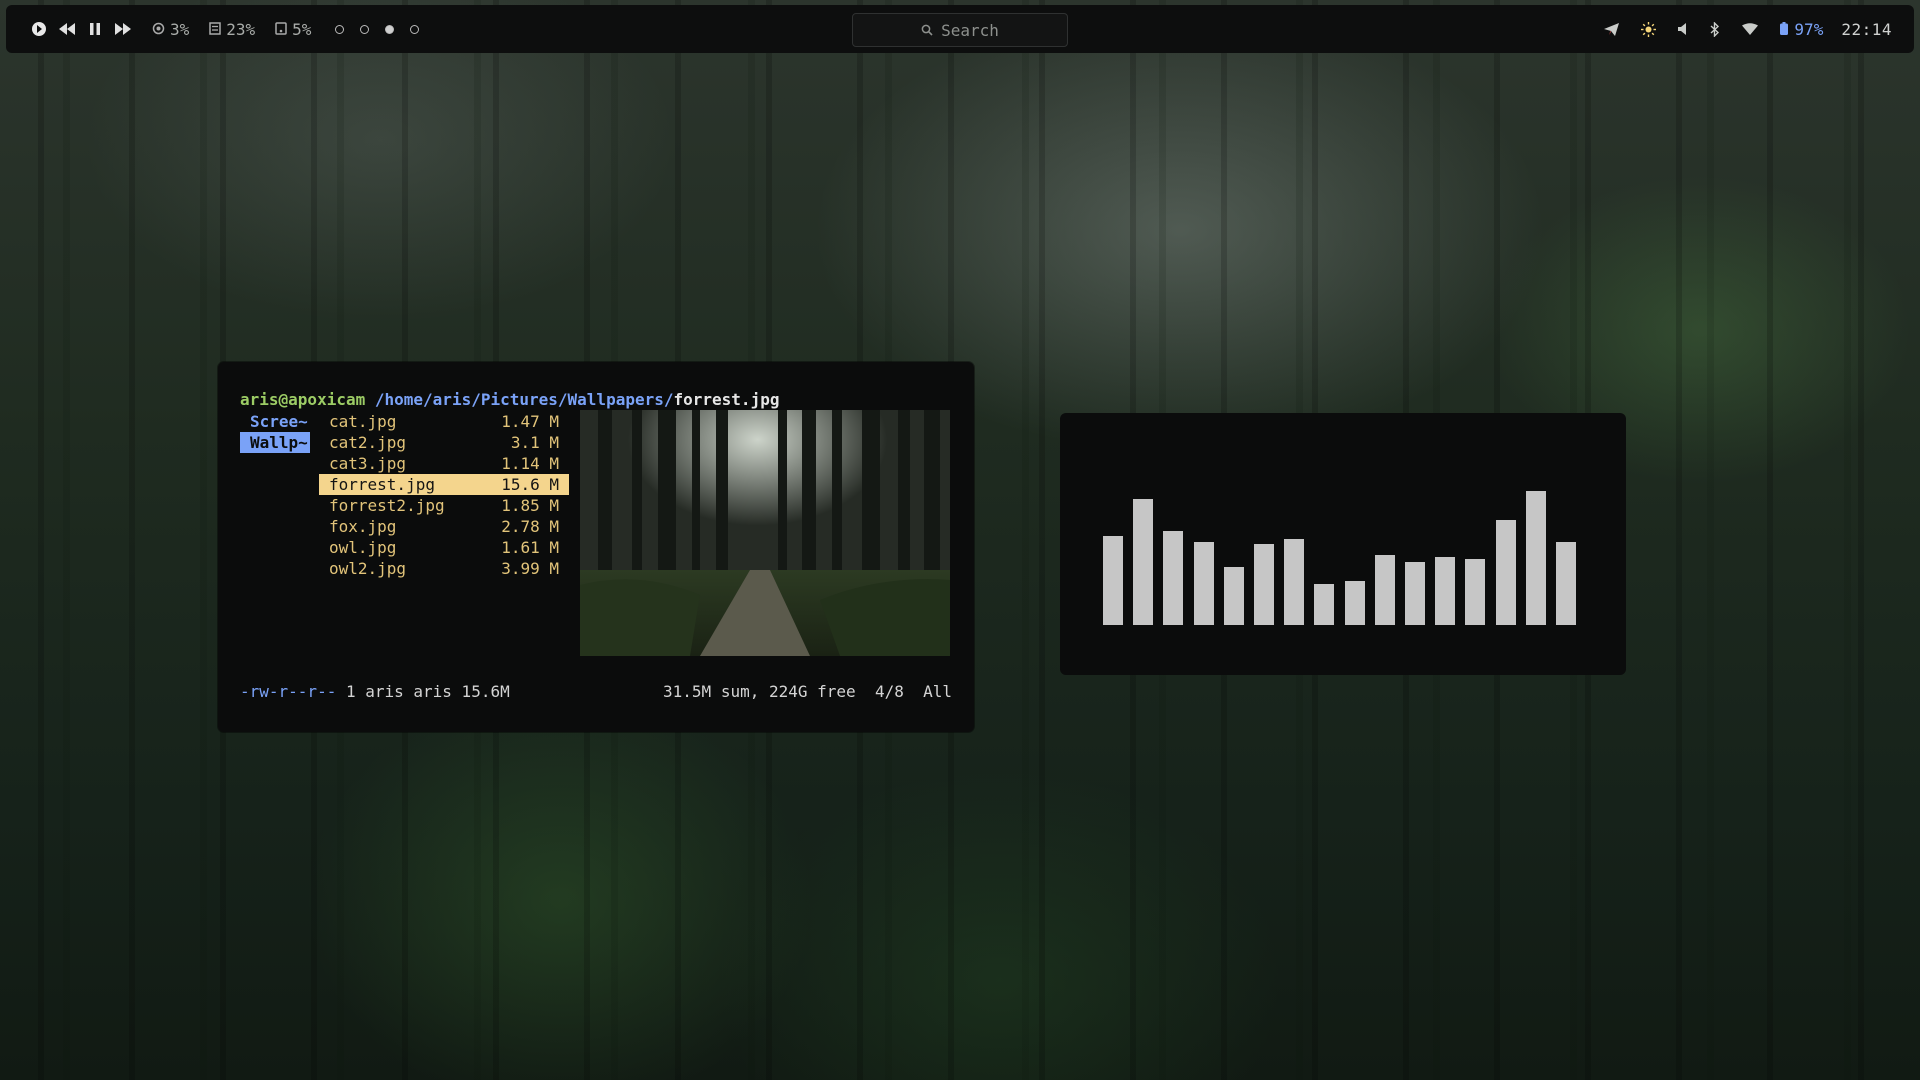 This screenshot has width=1920, height=1080. I want to click on file-name: forrest.jpg, so click(382, 484).